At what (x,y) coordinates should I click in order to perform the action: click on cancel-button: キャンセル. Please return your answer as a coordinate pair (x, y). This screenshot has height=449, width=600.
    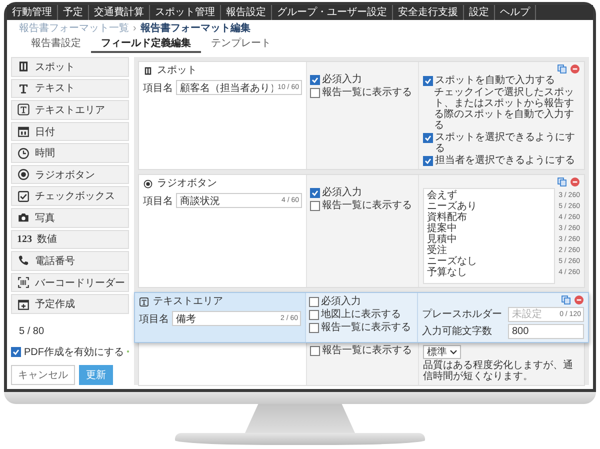
    Looking at the image, I should click on (43, 374).